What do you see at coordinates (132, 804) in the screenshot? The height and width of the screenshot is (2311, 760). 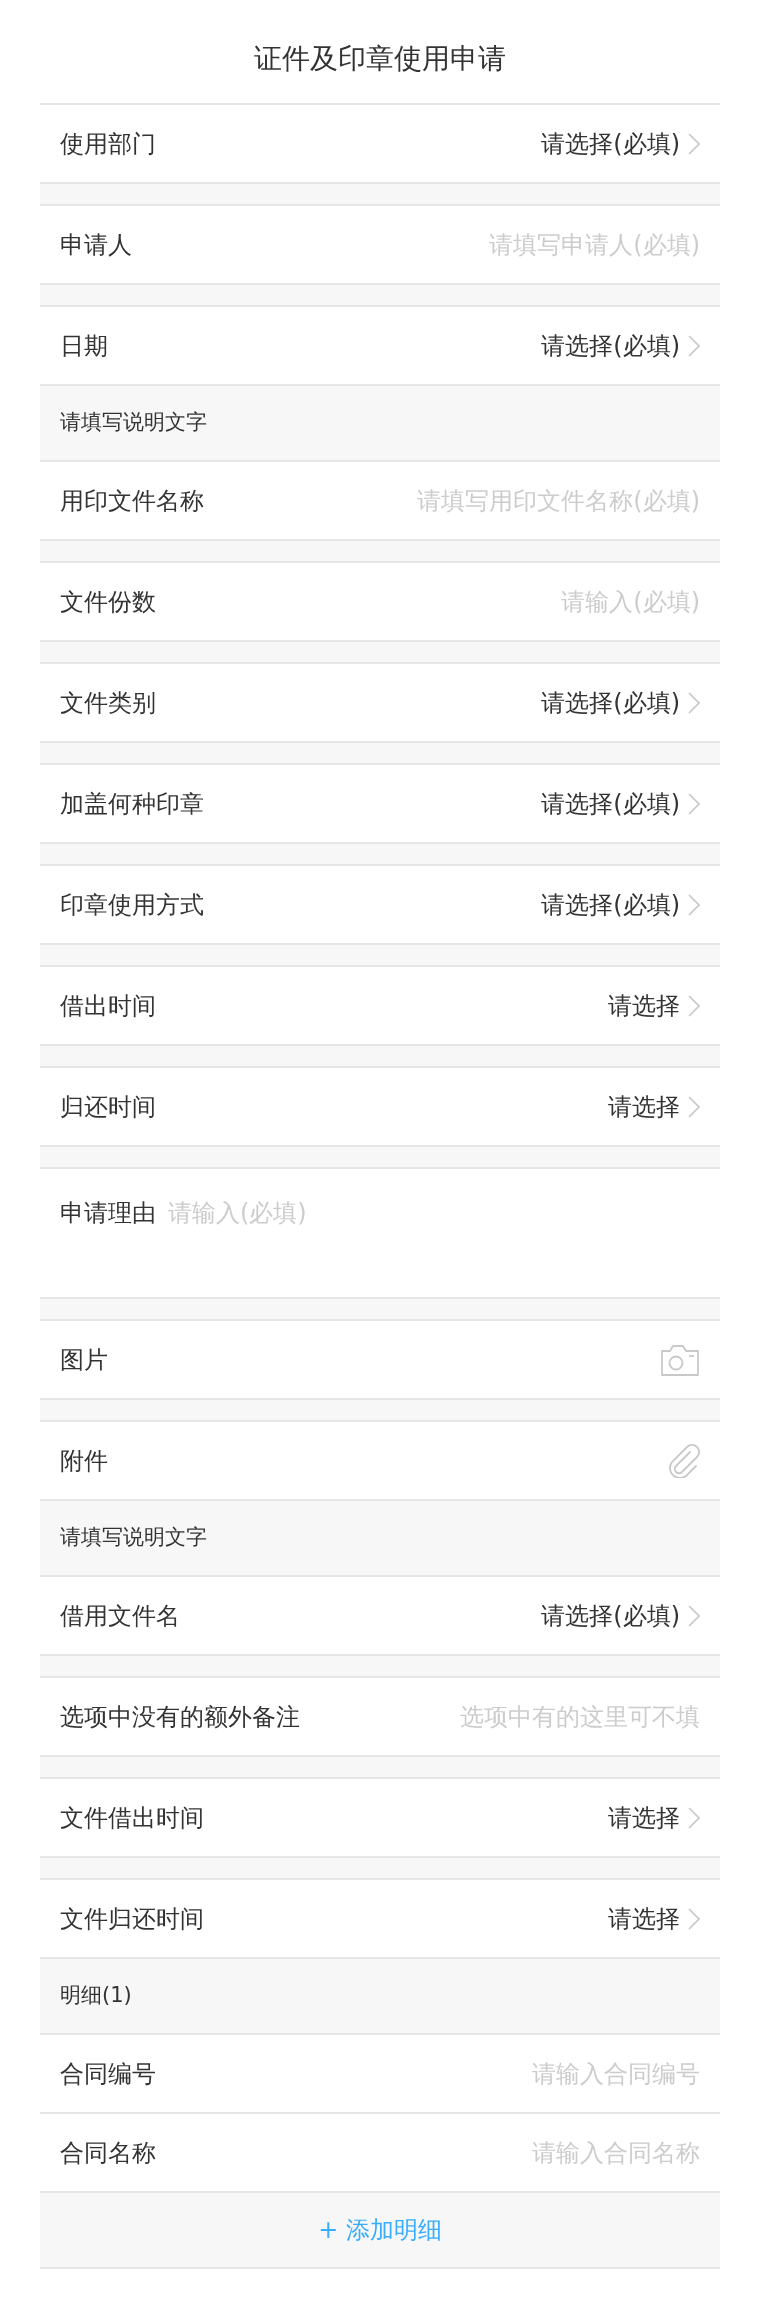 I see `field-label: 加盖何种印章` at bounding box center [132, 804].